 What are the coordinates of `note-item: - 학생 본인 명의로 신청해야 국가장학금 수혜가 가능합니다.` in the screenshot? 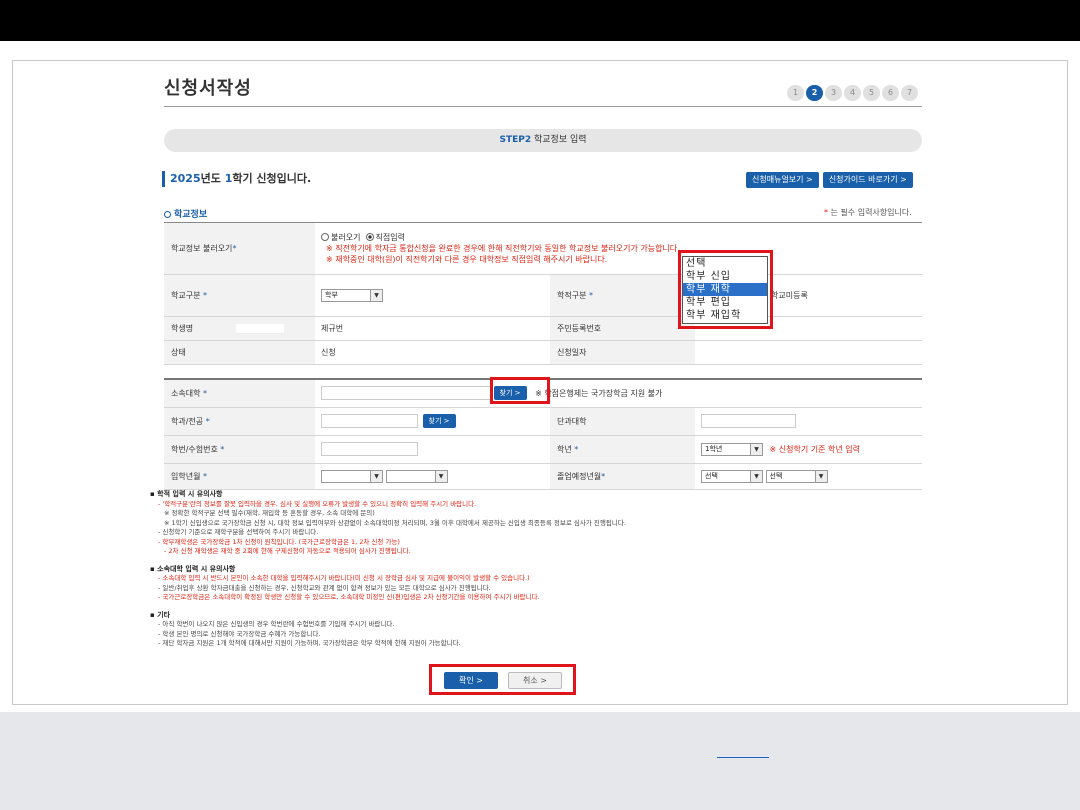 It's located at (239, 633).